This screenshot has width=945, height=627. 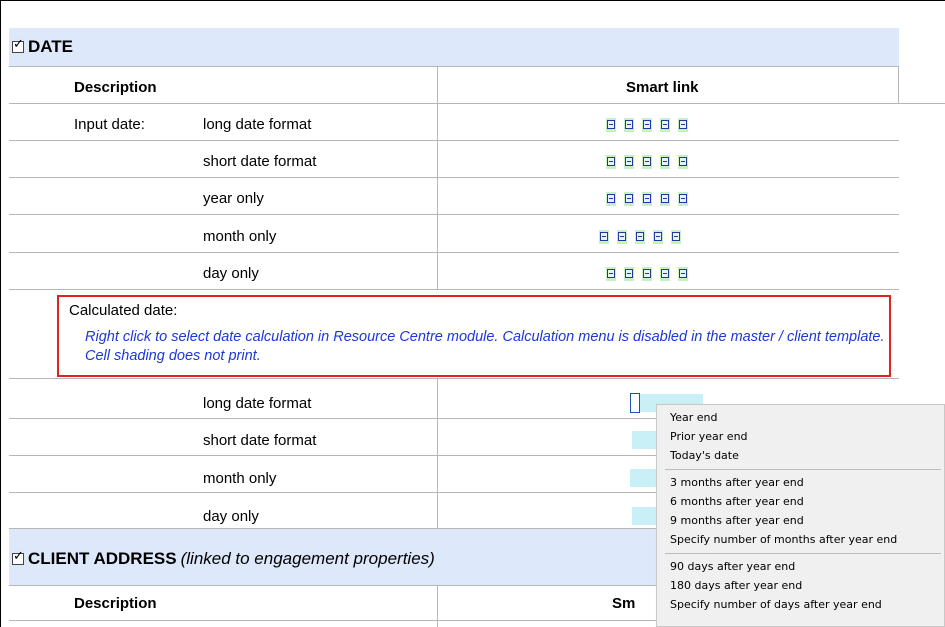 I want to click on page-top-border, so click(x=472, y=0).